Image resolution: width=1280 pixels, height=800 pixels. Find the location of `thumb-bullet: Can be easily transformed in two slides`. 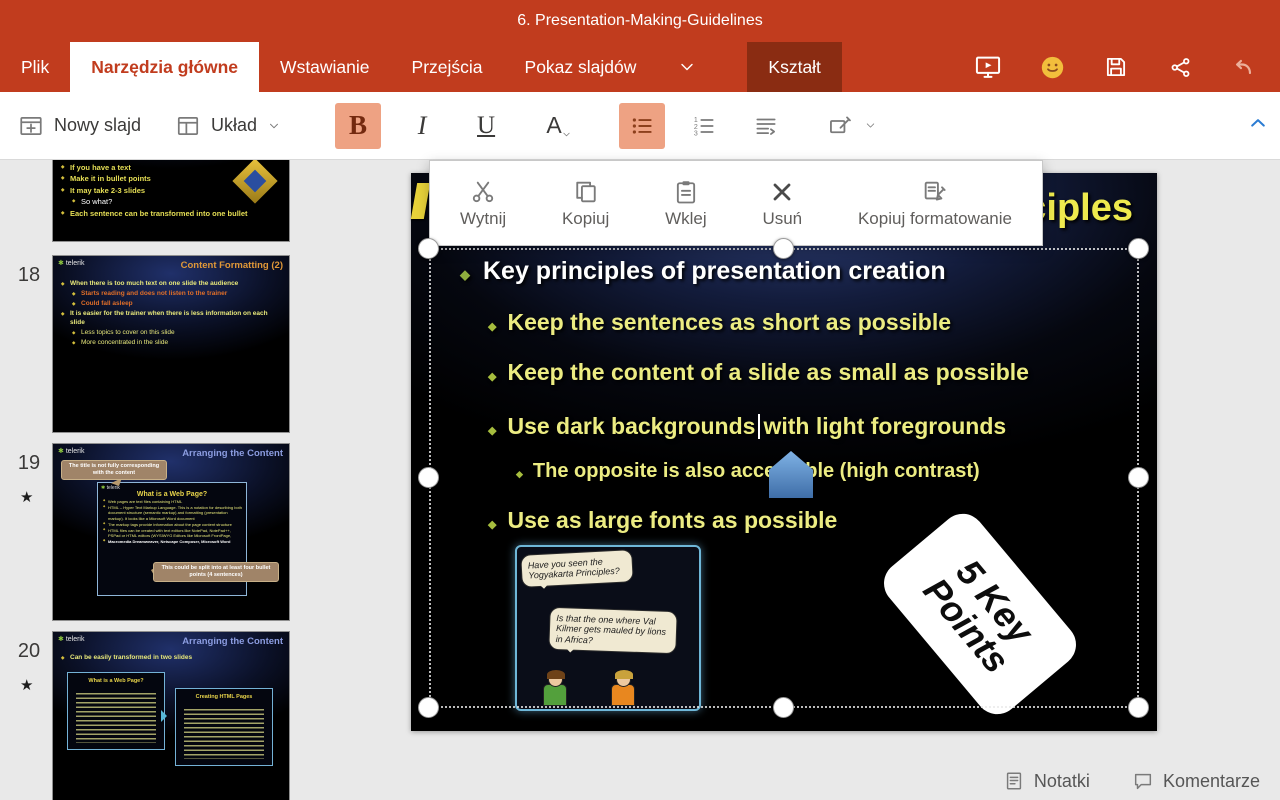

thumb-bullet: Can be easily transformed in two slides is located at coordinates (172, 658).